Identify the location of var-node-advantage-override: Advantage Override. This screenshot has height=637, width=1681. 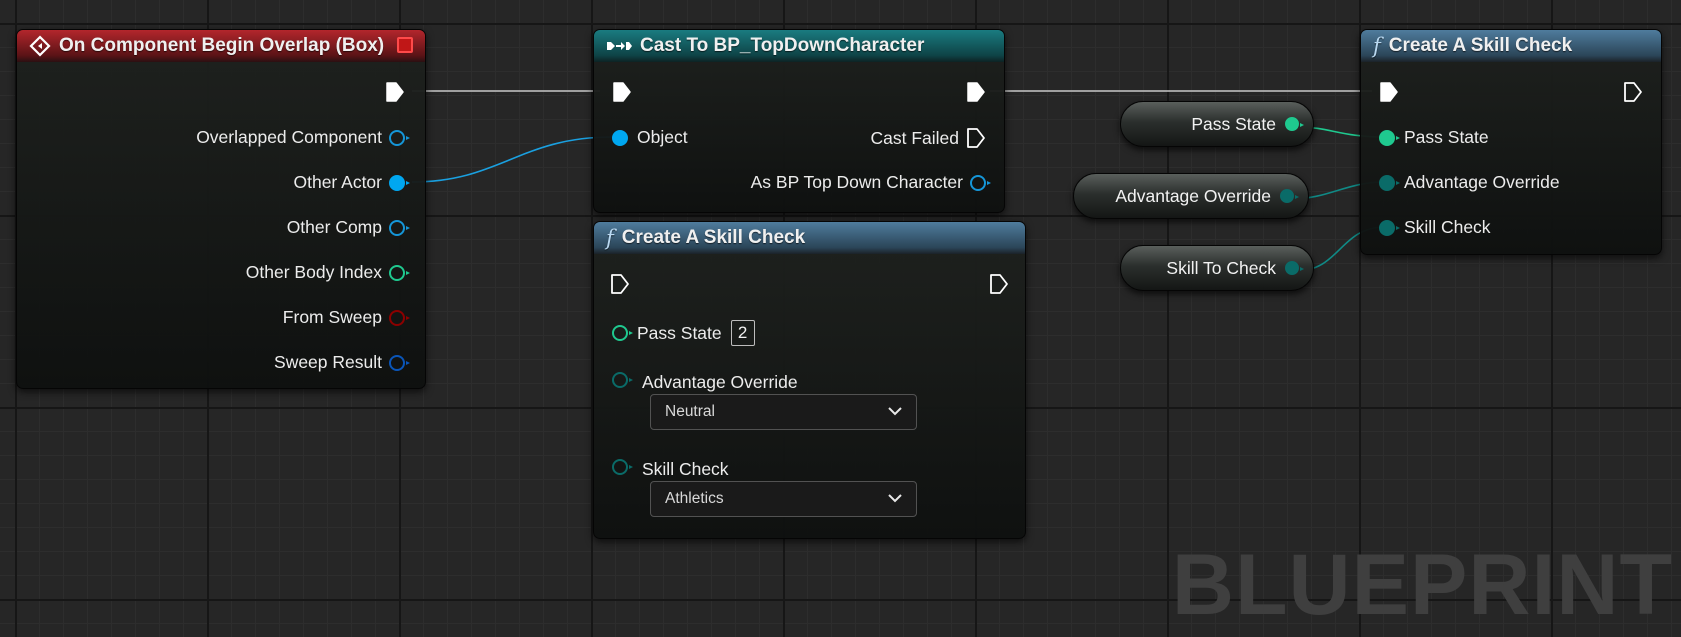
(1191, 196).